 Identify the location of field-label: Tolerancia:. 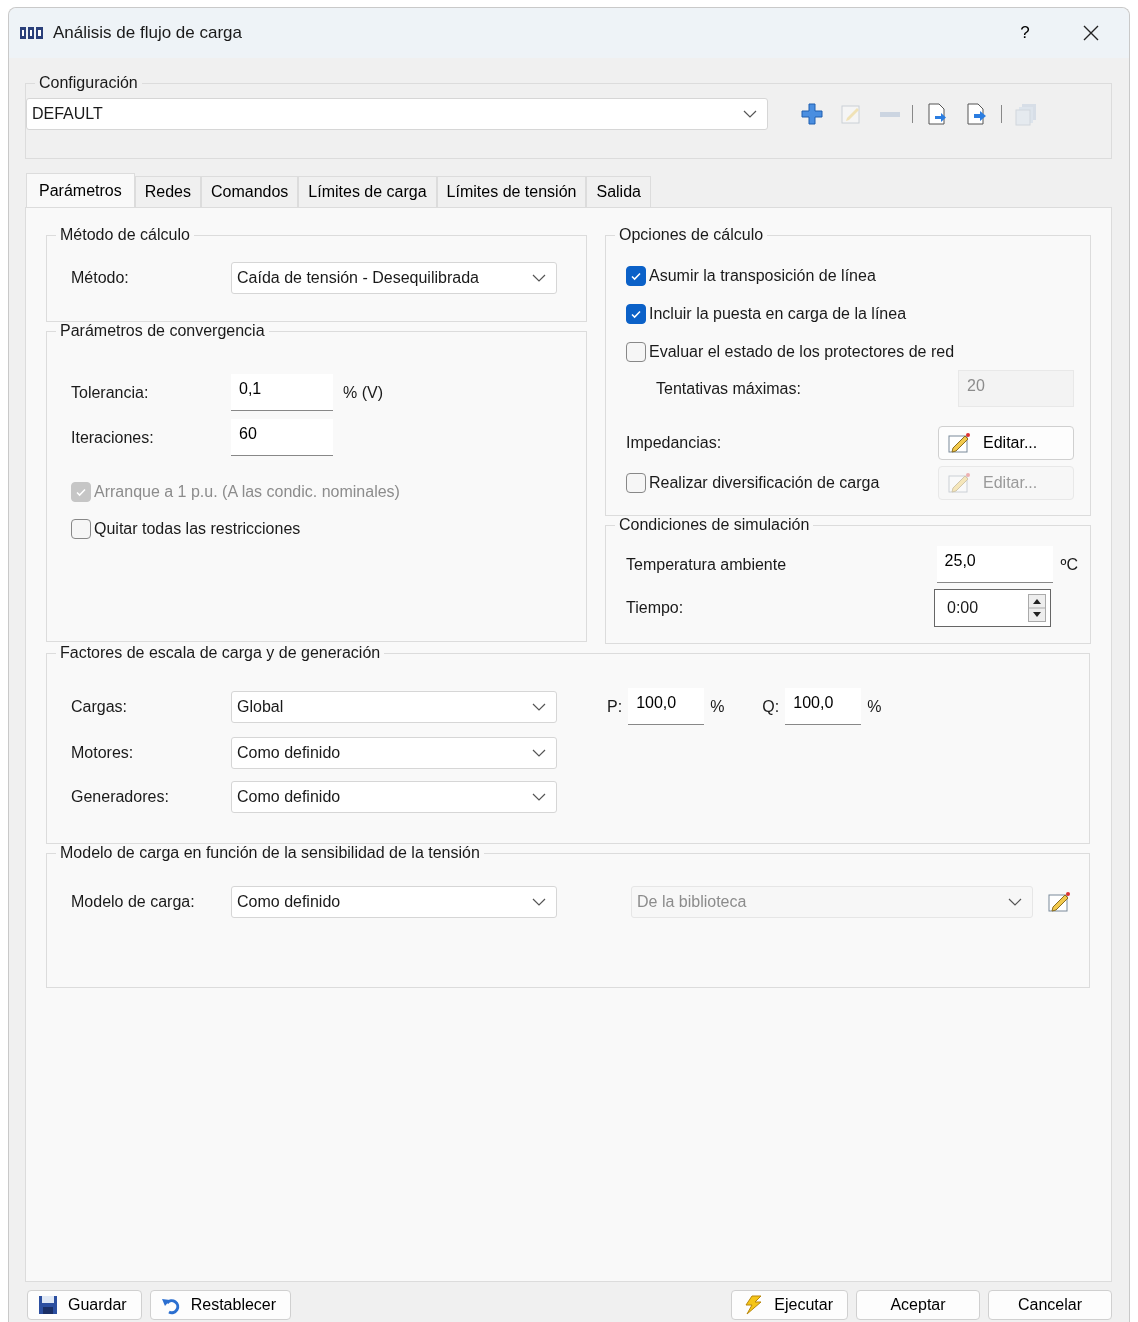
(110, 392).